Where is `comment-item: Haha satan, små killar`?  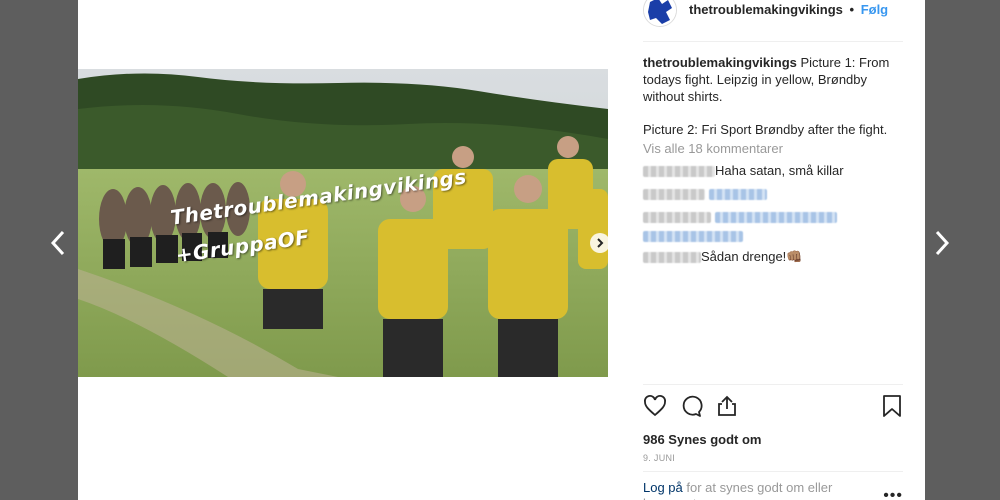
comment-item: Haha satan, små killar is located at coordinates (773, 170).